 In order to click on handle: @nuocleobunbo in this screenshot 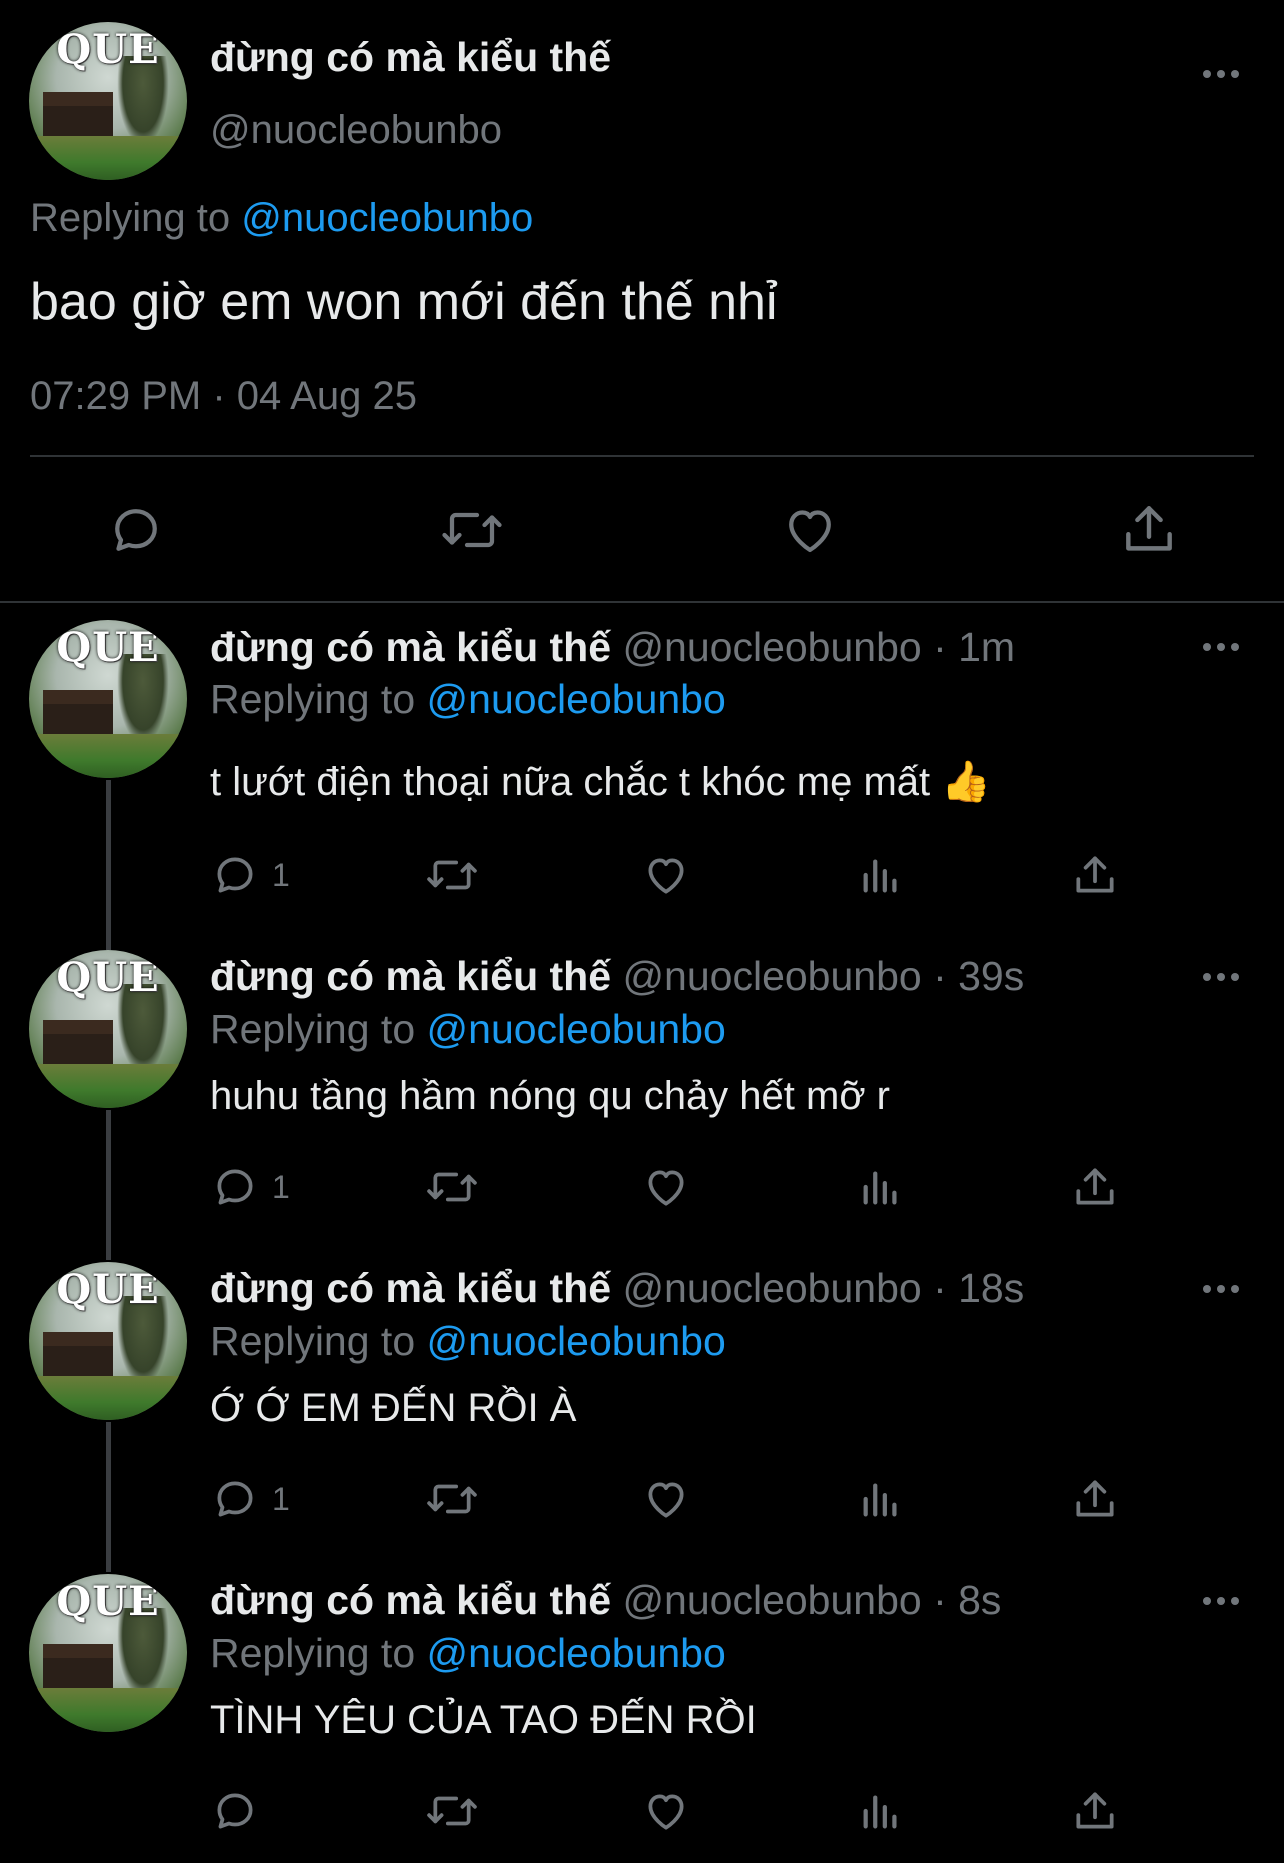, I will do `click(356, 130)`.